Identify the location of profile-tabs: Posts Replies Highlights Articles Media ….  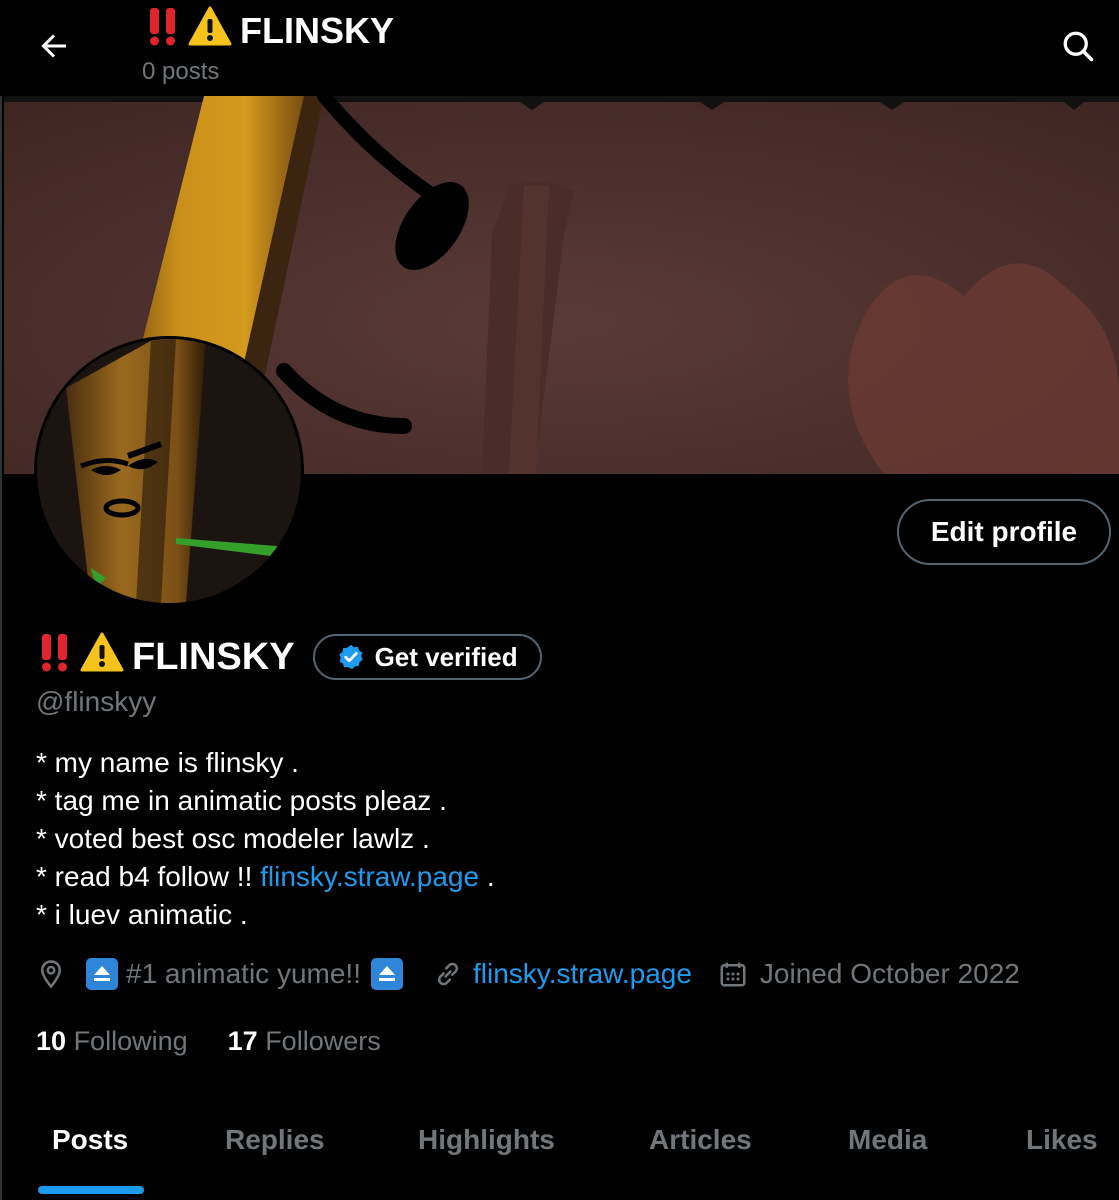
(561, 1150).